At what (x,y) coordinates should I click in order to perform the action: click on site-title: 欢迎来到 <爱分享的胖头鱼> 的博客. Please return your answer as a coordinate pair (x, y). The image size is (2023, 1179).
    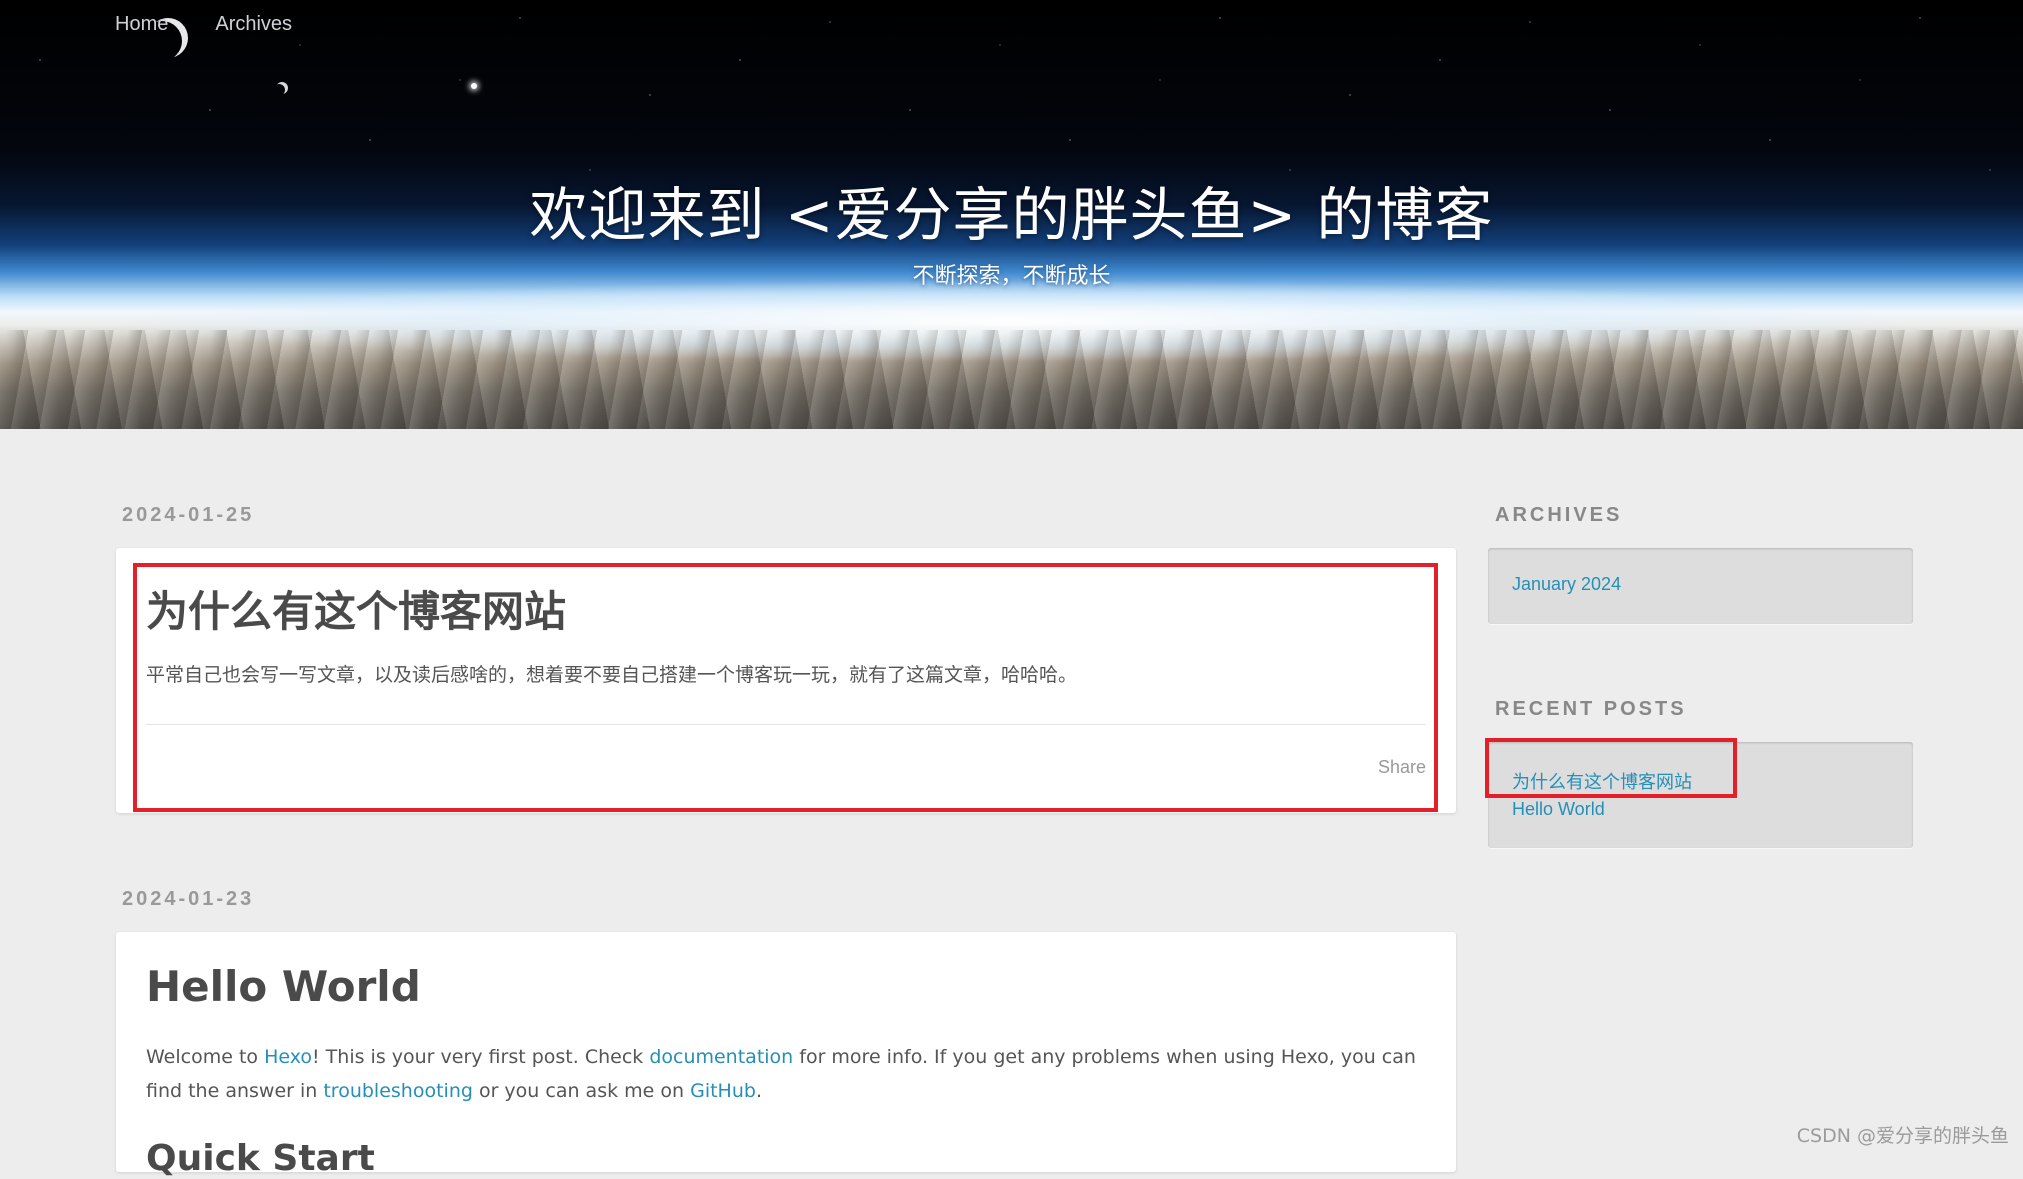
    Looking at the image, I should click on (1011, 215).